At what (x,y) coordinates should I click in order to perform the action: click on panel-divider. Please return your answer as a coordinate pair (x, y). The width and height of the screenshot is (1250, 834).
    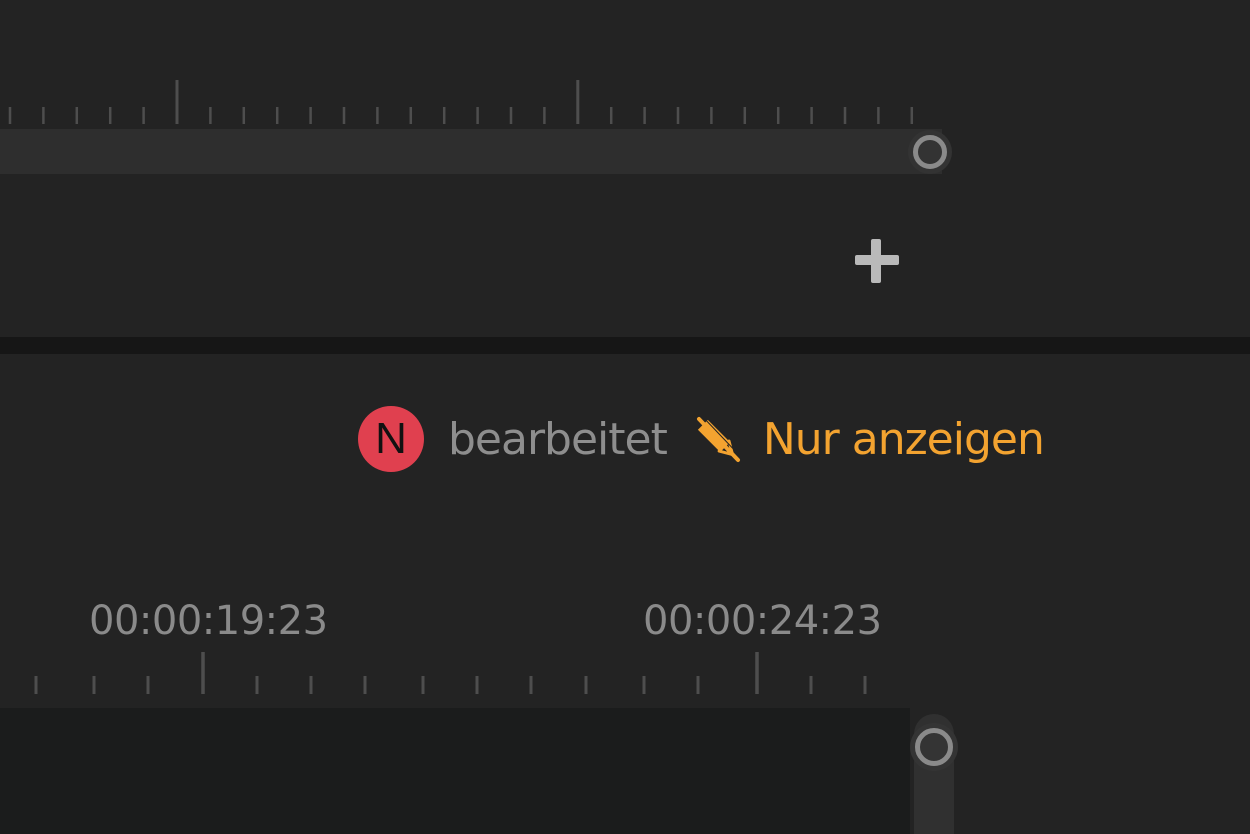
    Looking at the image, I should click on (625, 345).